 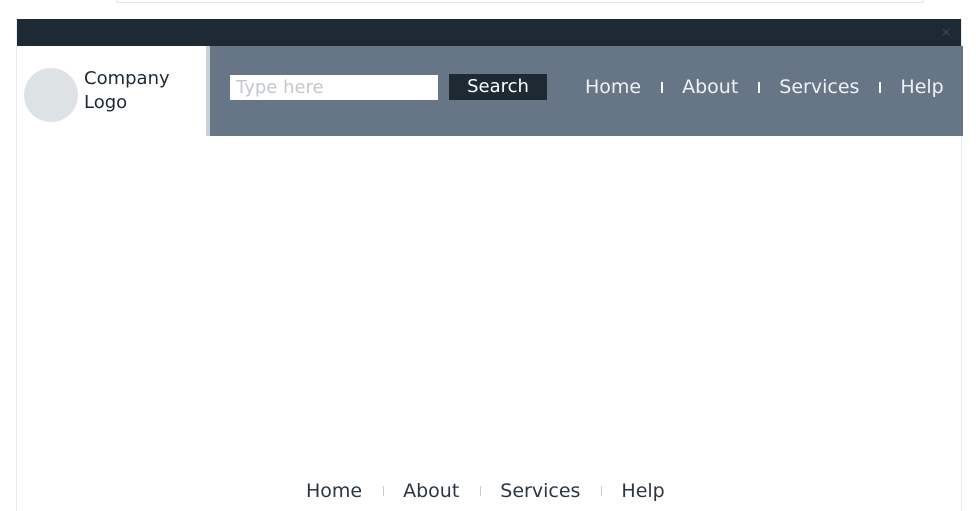 I want to click on nav-link-home: Home, so click(x=613, y=87).